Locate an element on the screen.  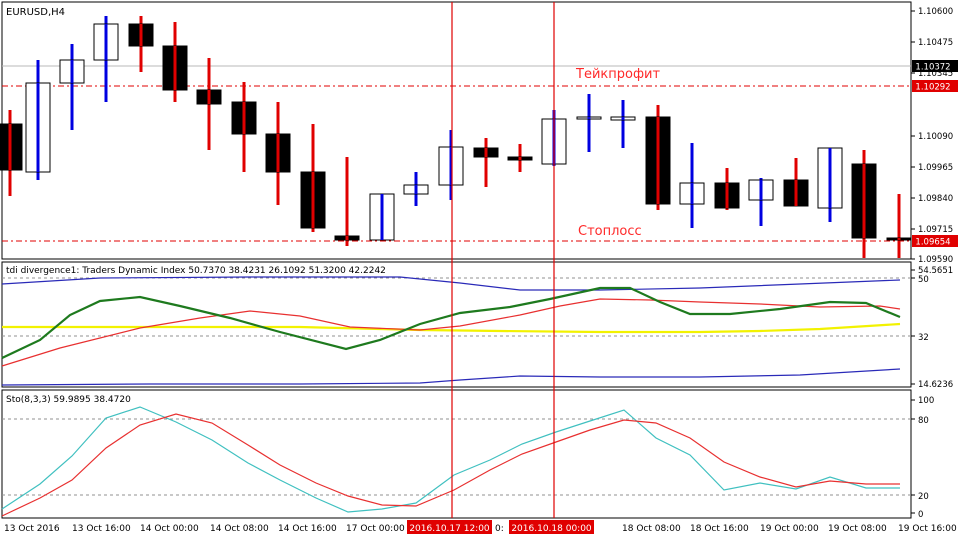
sto-axis: 100 80 20 0 is located at coordinates (922, 458).